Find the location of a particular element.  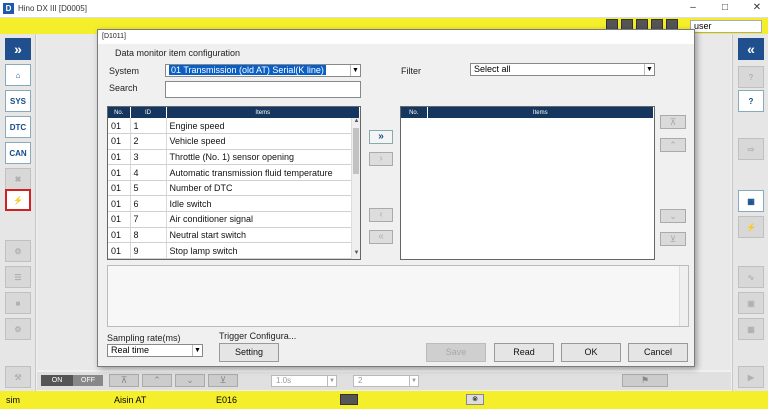

ok-button: OK is located at coordinates (591, 352).